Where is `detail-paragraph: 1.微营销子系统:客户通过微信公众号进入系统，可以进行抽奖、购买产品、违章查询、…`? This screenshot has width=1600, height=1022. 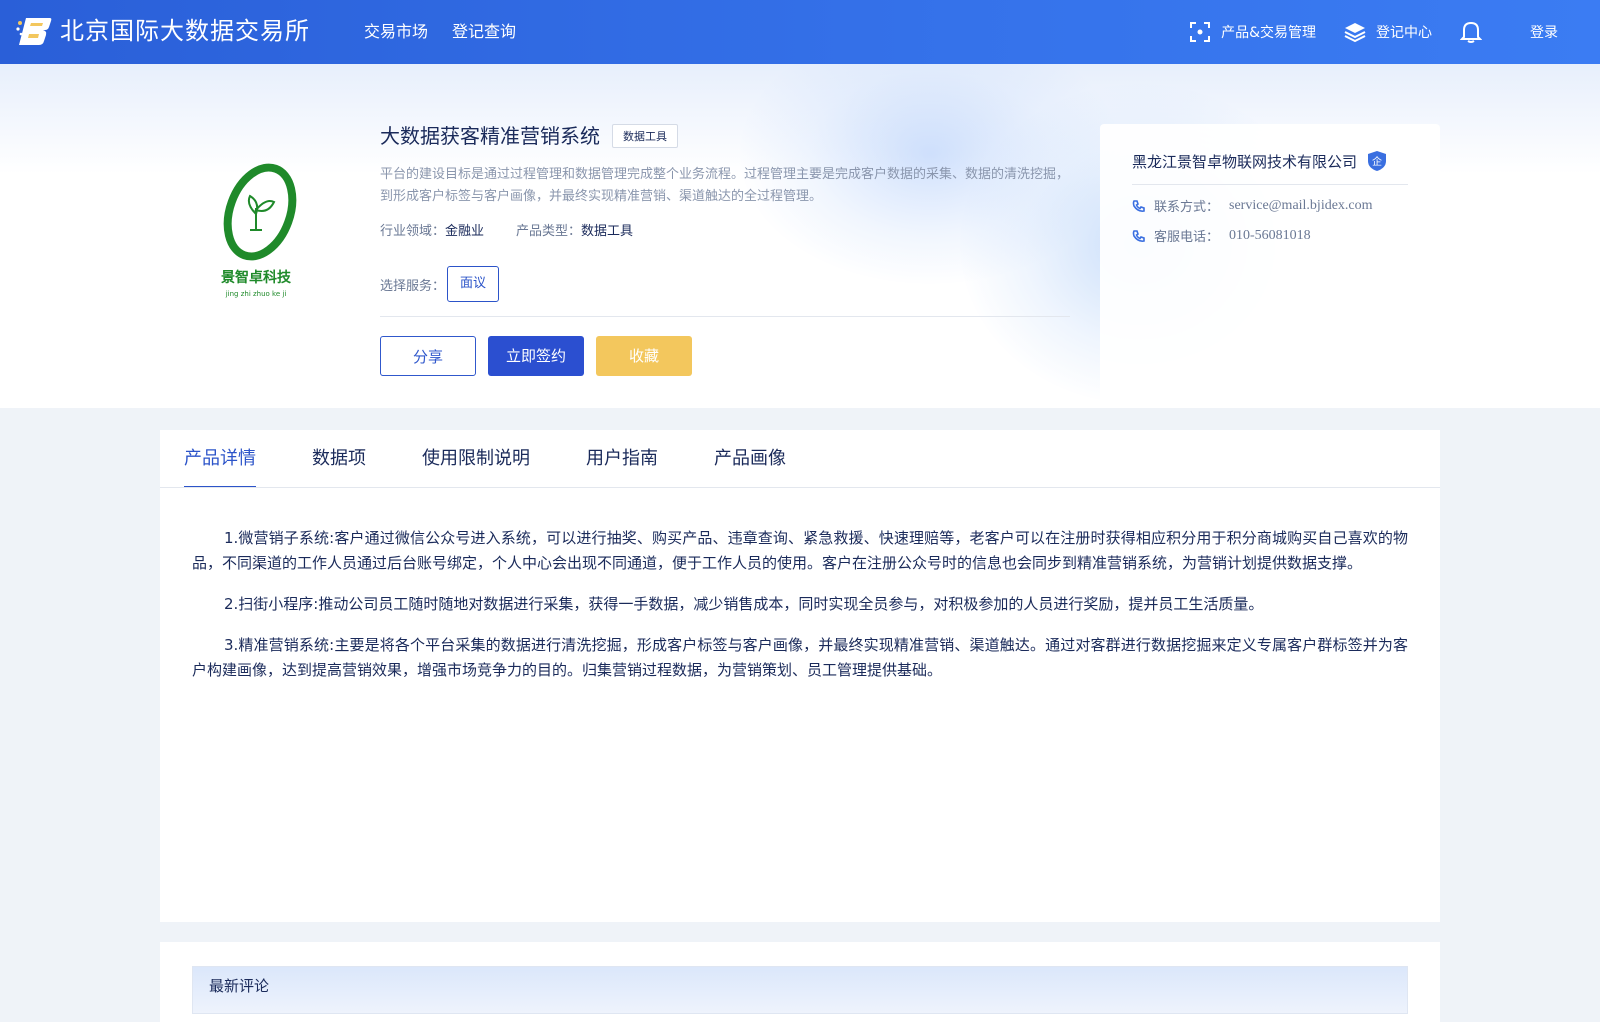 detail-paragraph: 1.微营销子系统:客户通过微信公众号进入系统，可以进行抽奖、购买产品、违章查询、… is located at coordinates (800, 550).